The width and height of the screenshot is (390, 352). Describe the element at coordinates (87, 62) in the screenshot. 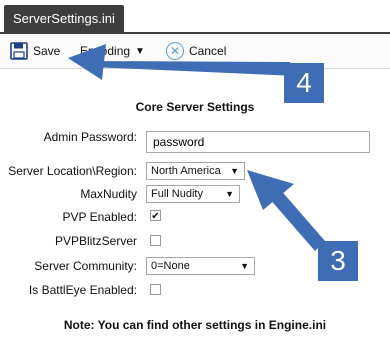

I see `arrow-to-save-head` at that location.